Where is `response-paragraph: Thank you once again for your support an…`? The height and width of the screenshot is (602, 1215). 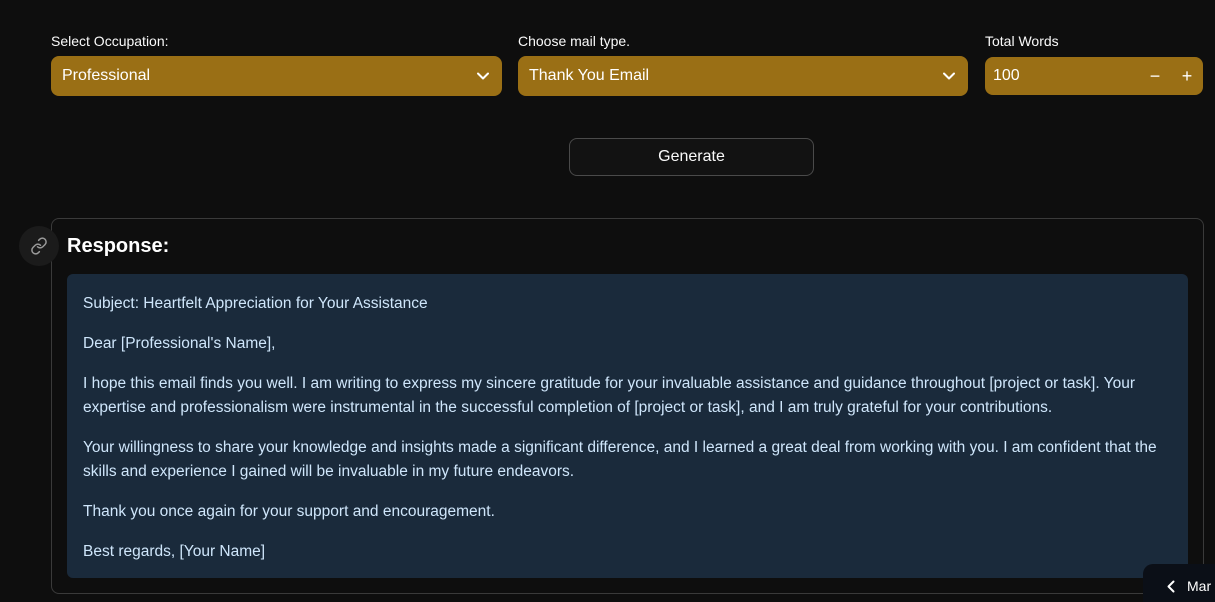 response-paragraph: Thank you once again for your support an… is located at coordinates (289, 511).